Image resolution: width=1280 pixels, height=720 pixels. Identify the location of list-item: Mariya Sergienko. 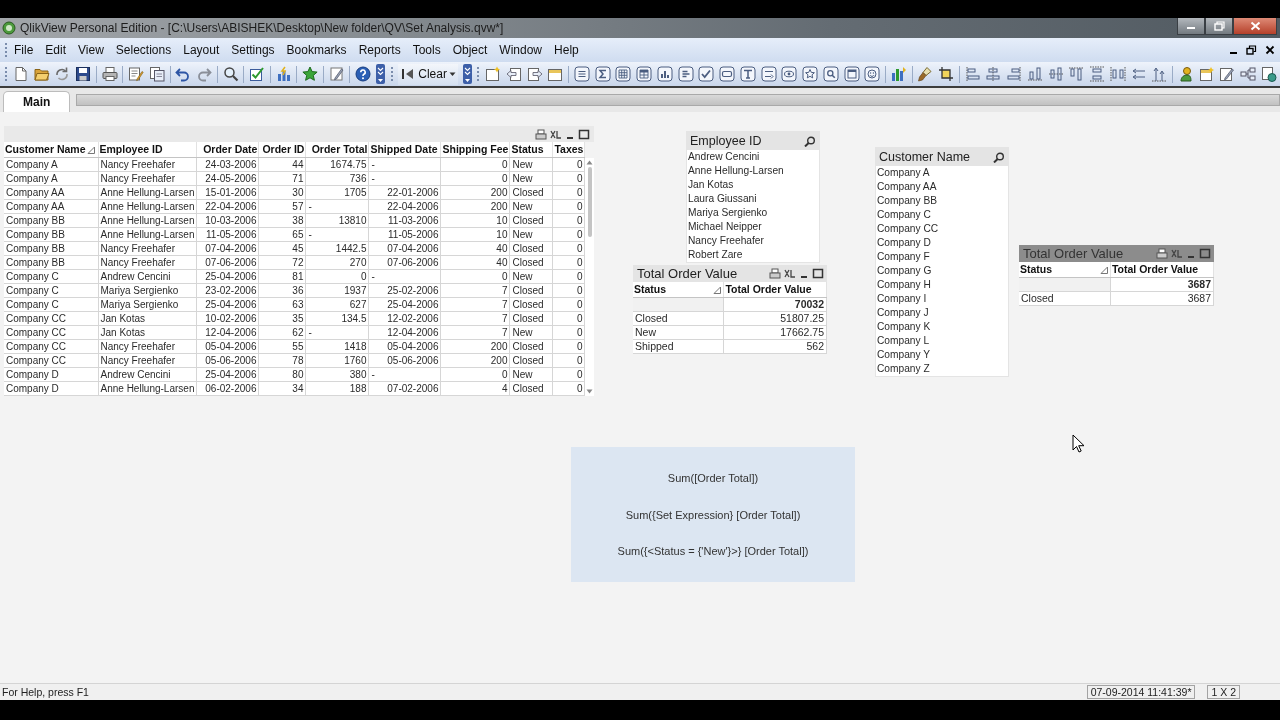
(753, 213).